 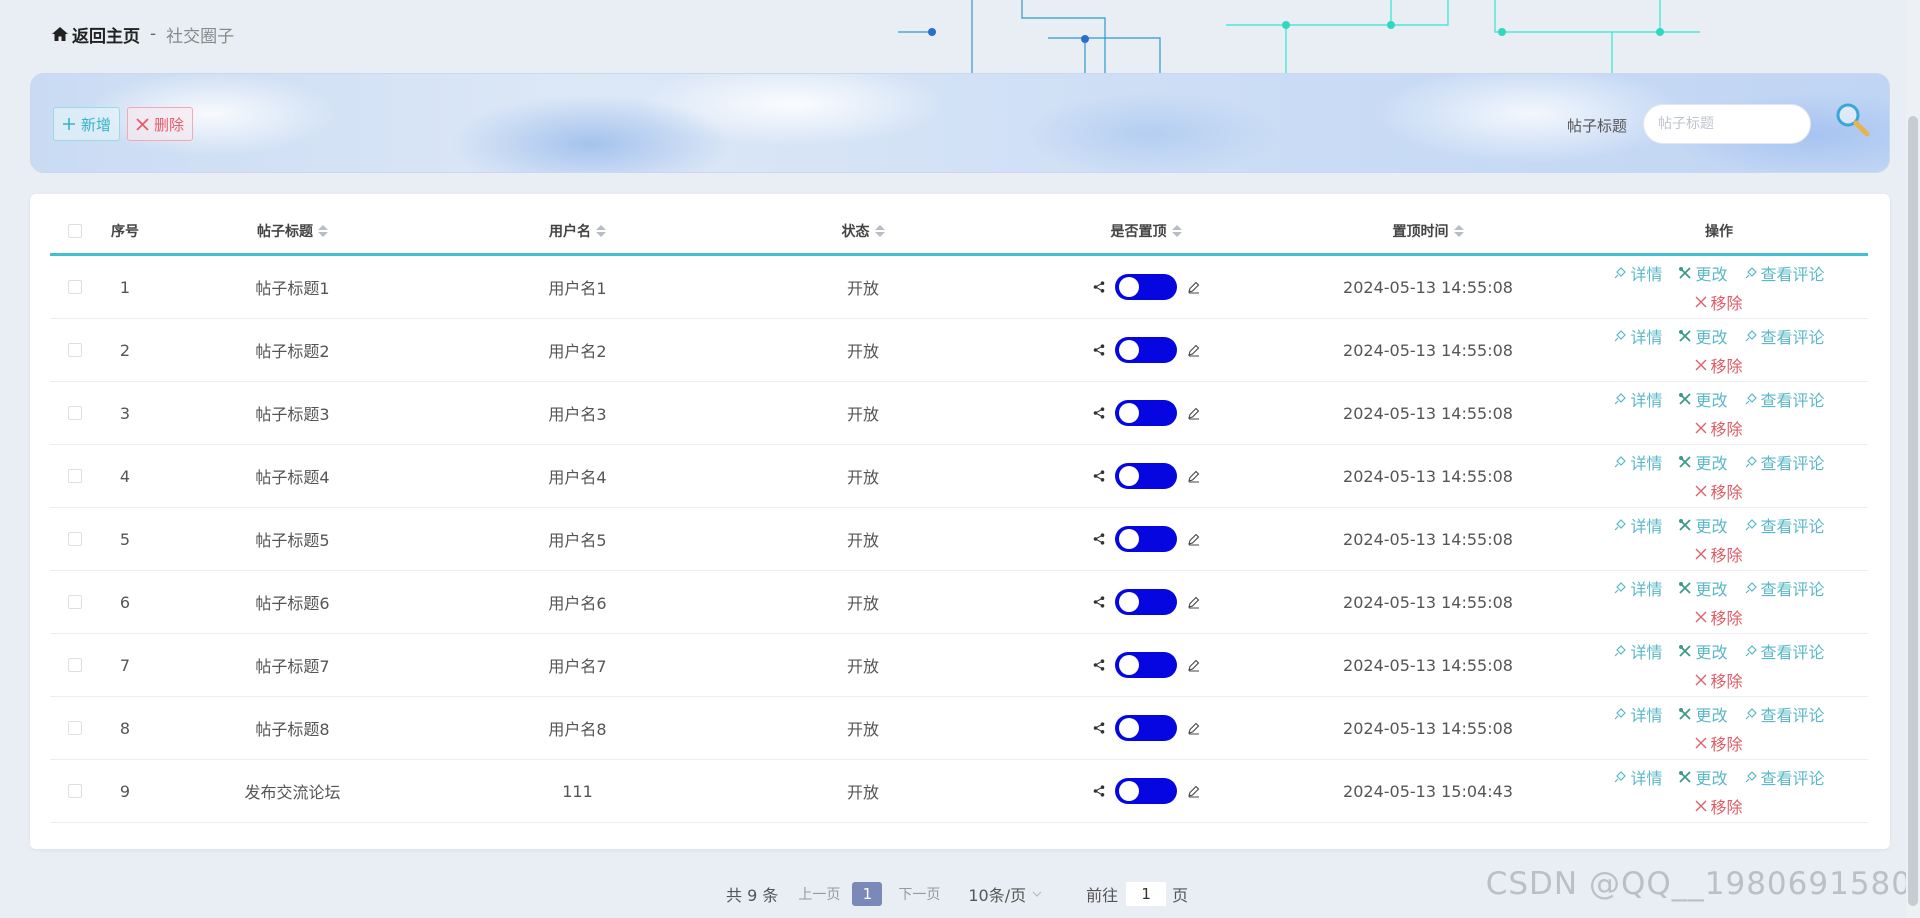 What do you see at coordinates (577, 231) in the screenshot?
I see `header-username: 用户名` at bounding box center [577, 231].